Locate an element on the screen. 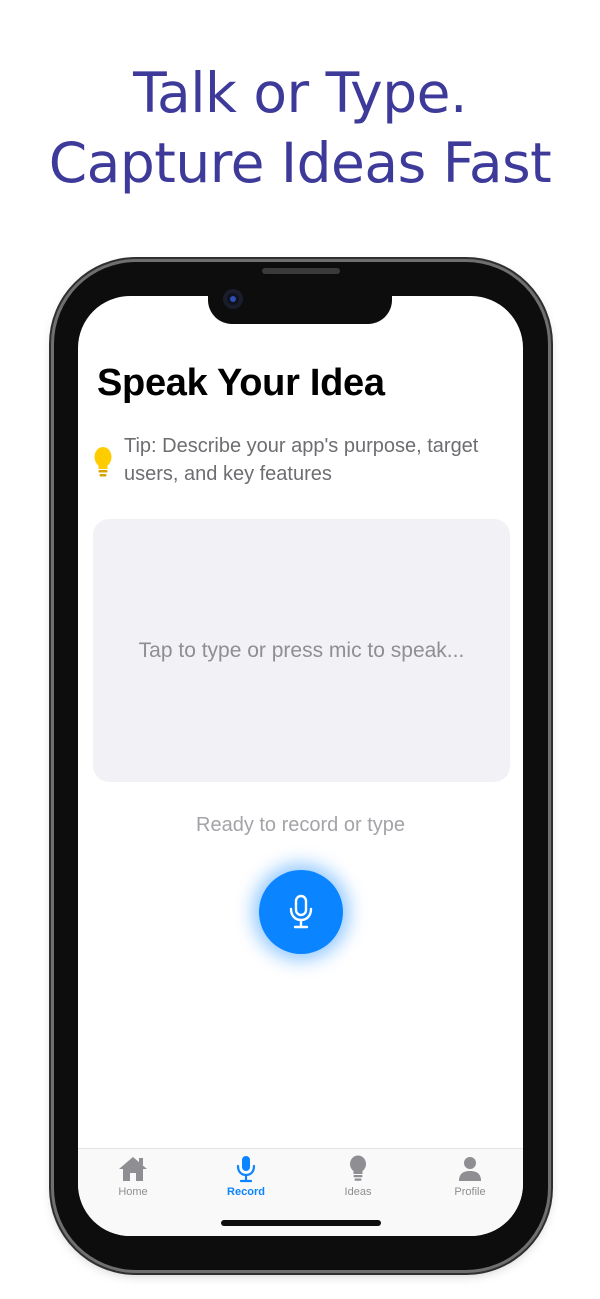 This screenshot has height=1299, width=600. tab-profile: Profile is located at coordinates (470, 1177).